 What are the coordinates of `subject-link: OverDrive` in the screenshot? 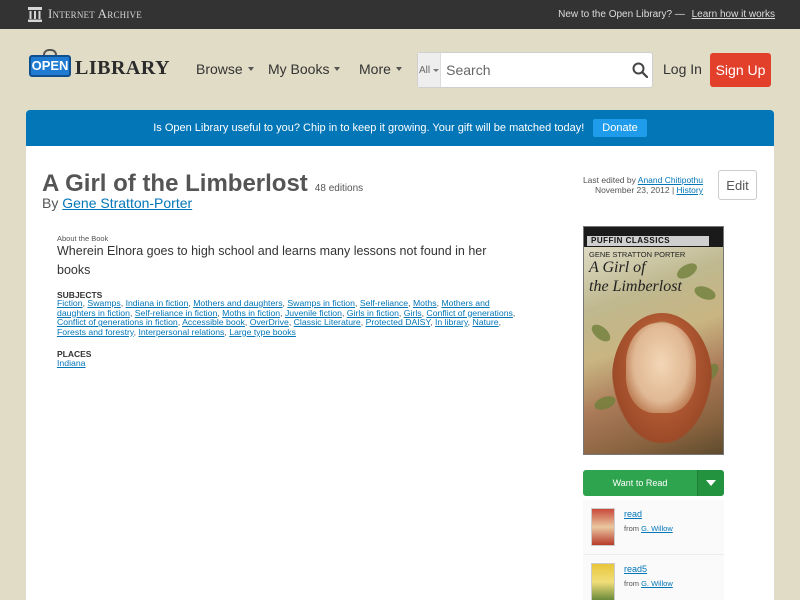 It's located at (269, 322).